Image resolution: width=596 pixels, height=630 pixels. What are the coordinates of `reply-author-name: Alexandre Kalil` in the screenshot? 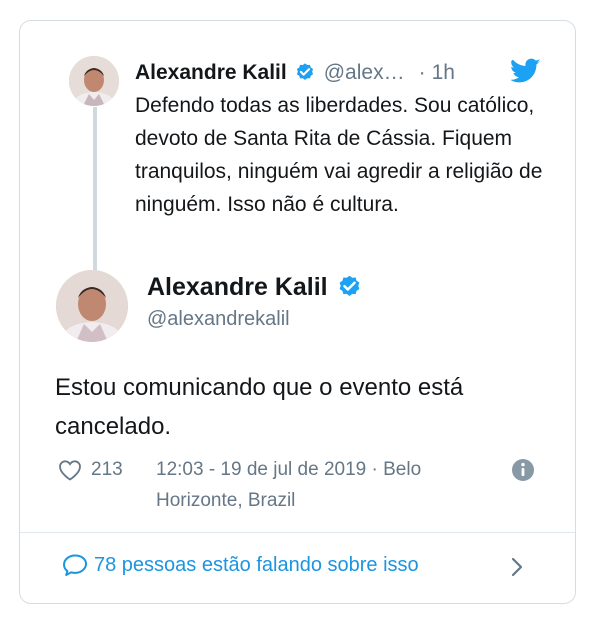 It's located at (211, 73).